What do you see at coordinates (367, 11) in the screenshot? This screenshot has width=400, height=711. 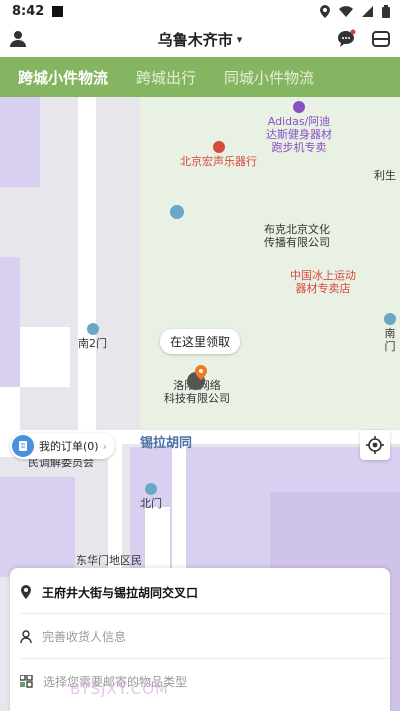 I see `signal-icon` at bounding box center [367, 11].